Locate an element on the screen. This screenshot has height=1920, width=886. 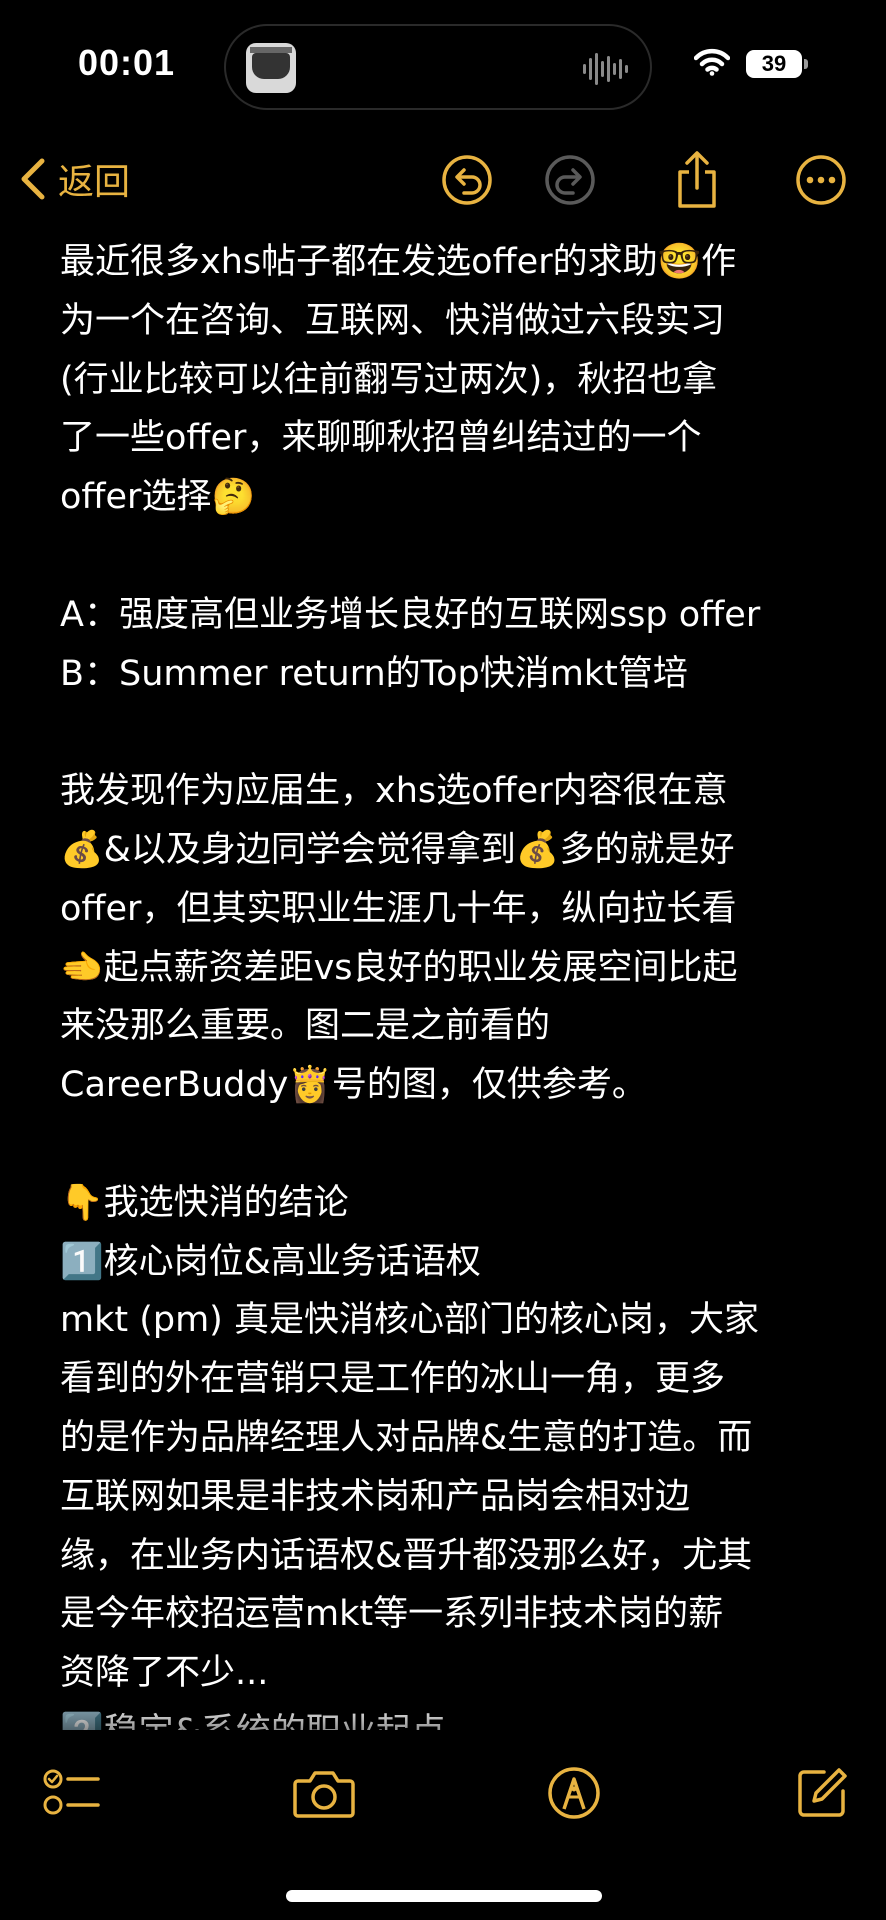
note-text-line: 看到的外在营销只是工作的冰山一角，更多 is located at coordinates (393, 1379).